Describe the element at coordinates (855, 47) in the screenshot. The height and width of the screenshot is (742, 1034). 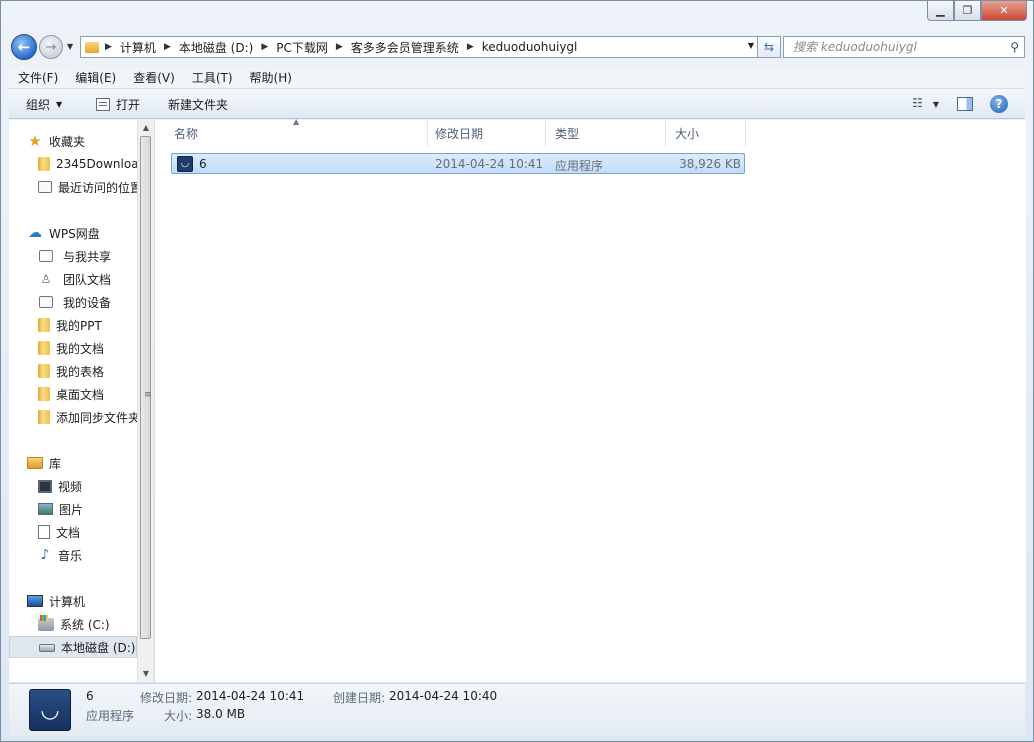
I see `search-placeholder: 搜索 keduoduohuiygl` at that location.